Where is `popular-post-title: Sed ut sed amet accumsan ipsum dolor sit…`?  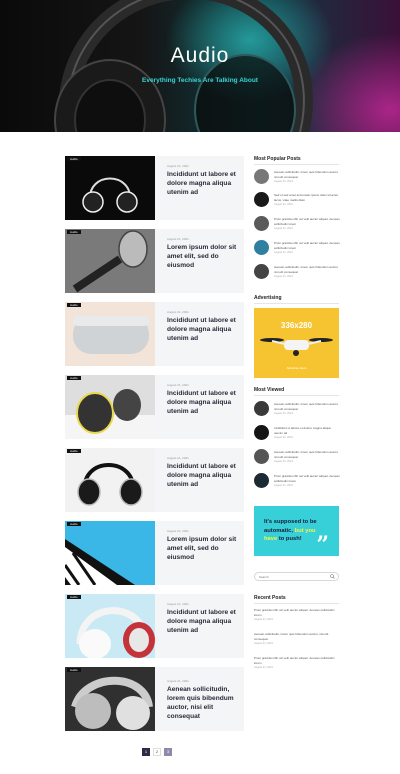
popular-post-title: Sed ut sed amet accumsan ipsum dolor sit… is located at coordinates (307, 197).